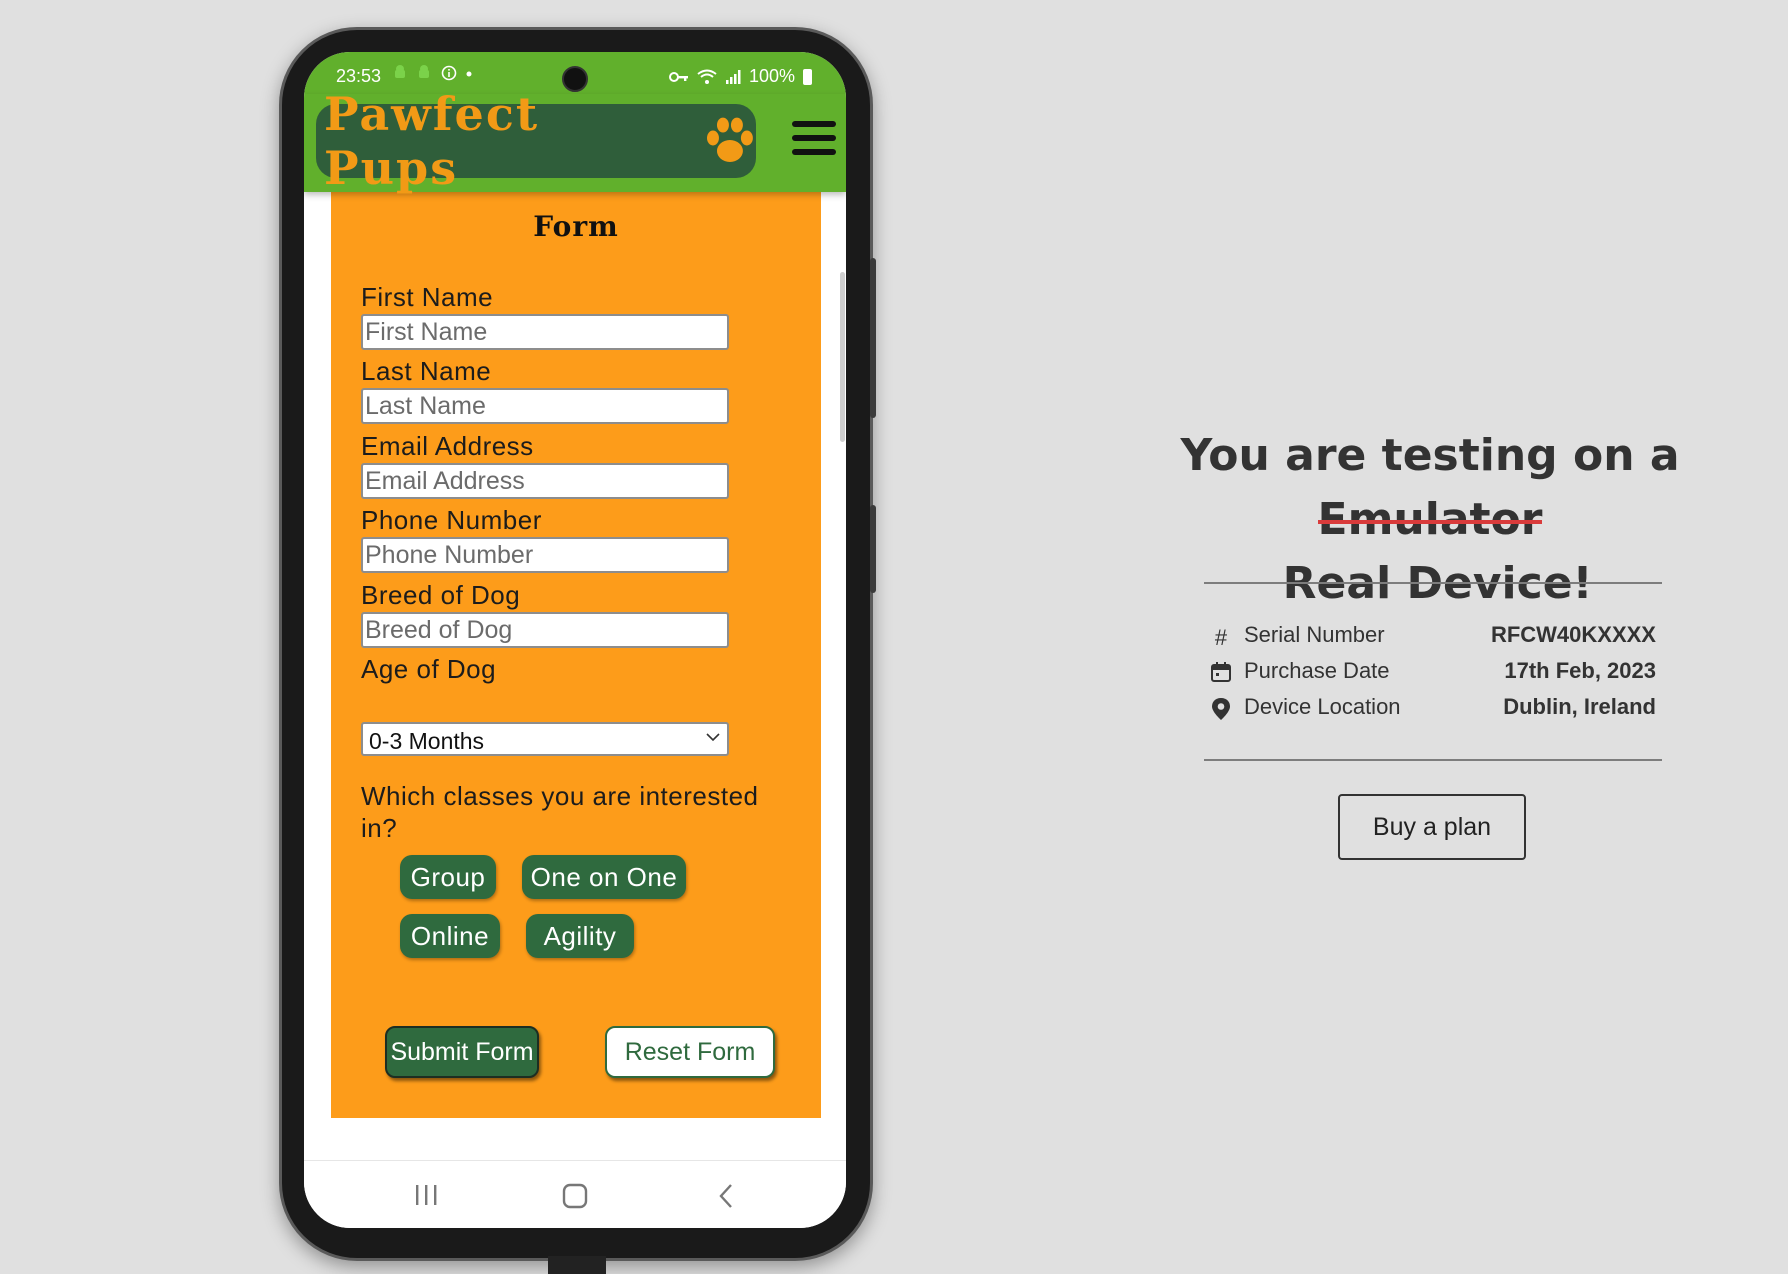 The width and height of the screenshot is (1788, 1274). Describe the element at coordinates (576, 226) in the screenshot. I see `form-title: Form` at that location.